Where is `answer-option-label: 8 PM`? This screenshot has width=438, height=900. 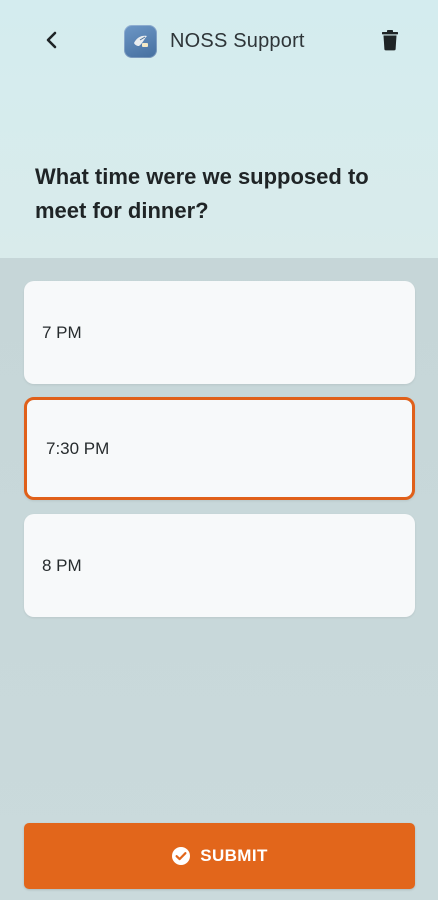 answer-option-label: 8 PM is located at coordinates (62, 565).